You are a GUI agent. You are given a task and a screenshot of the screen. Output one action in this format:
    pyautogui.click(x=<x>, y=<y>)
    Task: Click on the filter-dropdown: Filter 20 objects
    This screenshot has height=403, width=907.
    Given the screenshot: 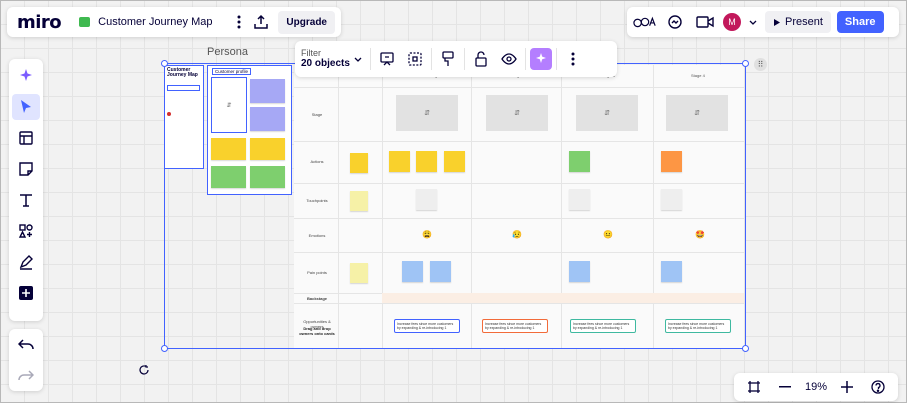 What is the action you would take?
    pyautogui.click(x=333, y=59)
    